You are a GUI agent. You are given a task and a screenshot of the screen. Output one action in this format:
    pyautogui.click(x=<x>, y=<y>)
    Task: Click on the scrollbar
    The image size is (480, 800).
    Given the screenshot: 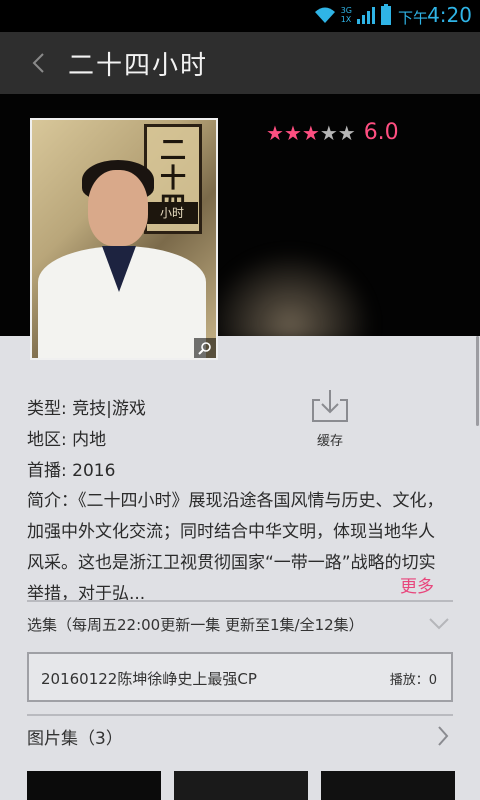 What is the action you would take?
    pyautogui.click(x=477, y=381)
    